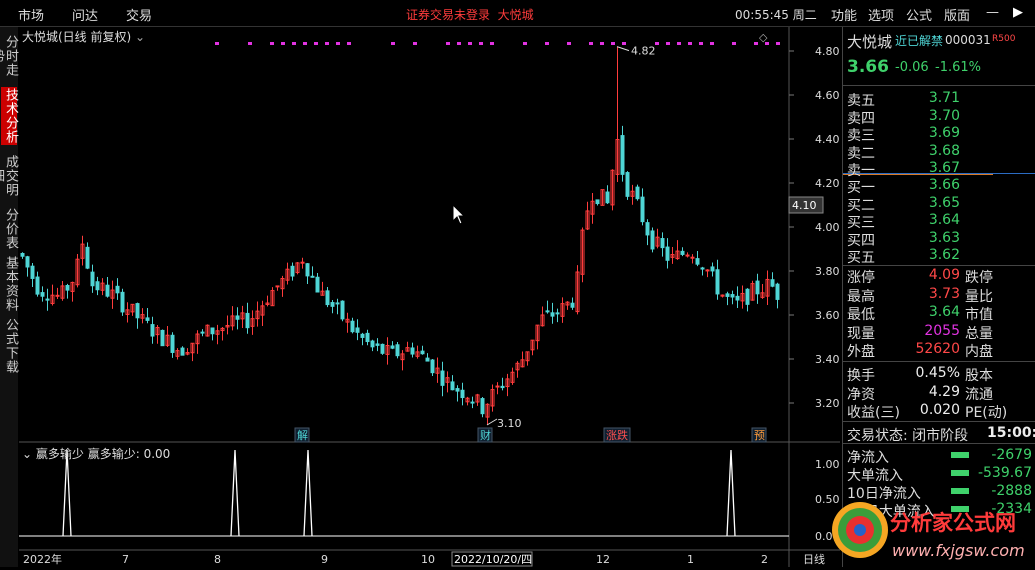  I want to click on stock-code: 000031, so click(968, 40).